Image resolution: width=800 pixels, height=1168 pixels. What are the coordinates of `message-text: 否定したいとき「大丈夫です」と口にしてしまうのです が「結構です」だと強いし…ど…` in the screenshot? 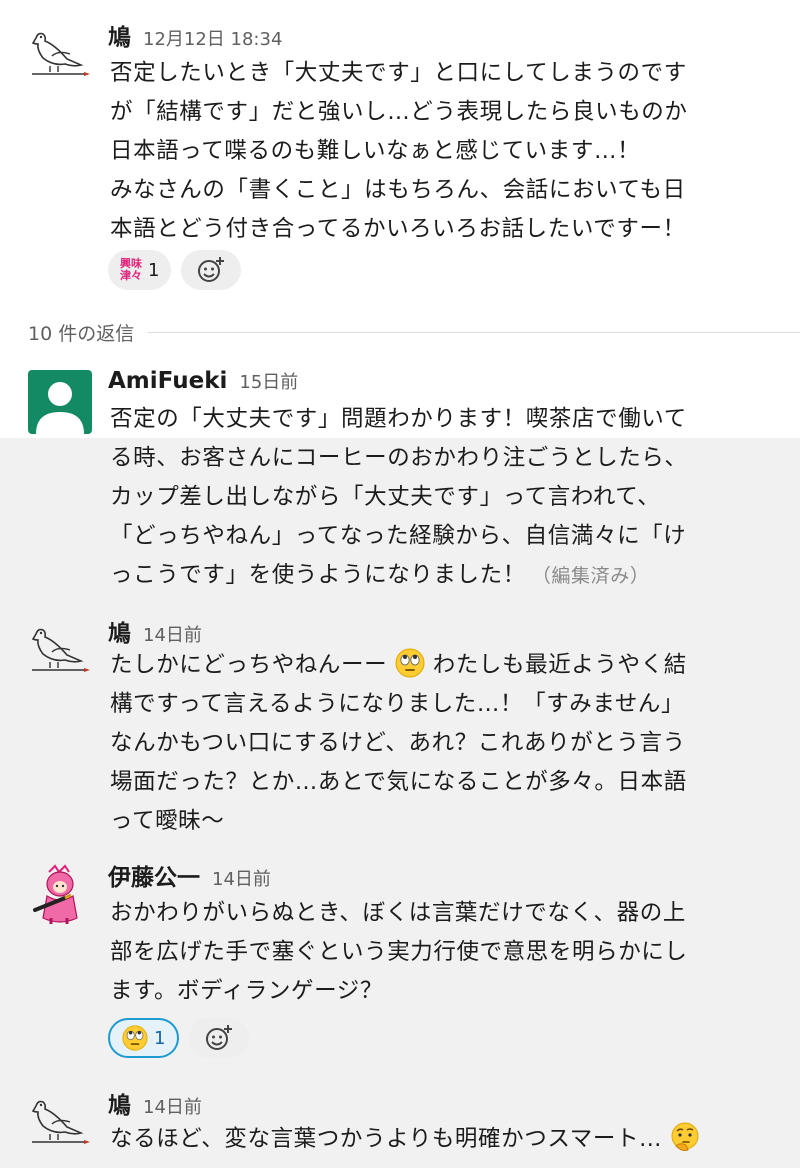 It's located at (399, 151).